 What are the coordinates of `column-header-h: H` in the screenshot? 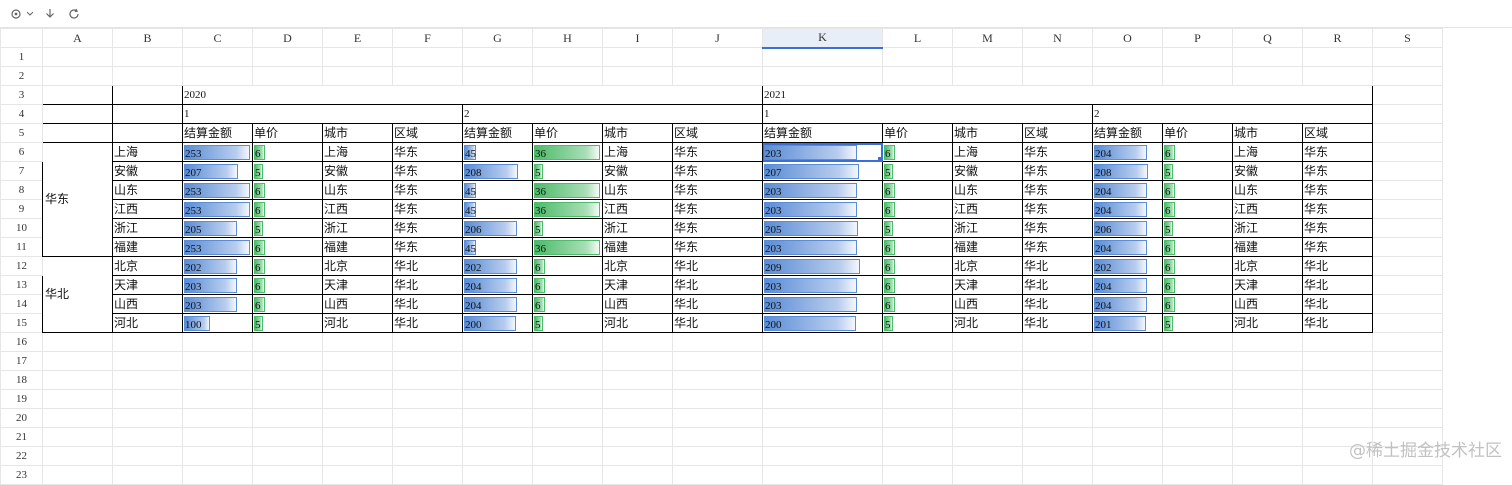 It's located at (567, 38).